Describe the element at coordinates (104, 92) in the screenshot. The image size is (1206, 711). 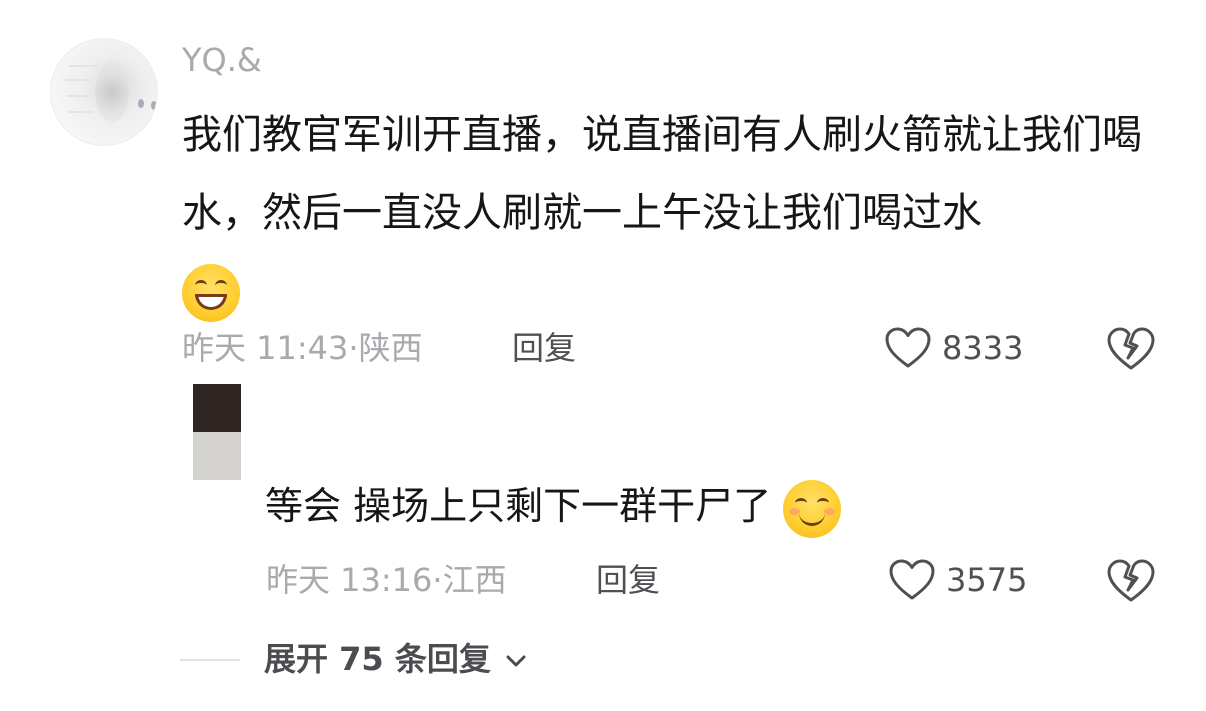
I see `user-avatar` at that location.